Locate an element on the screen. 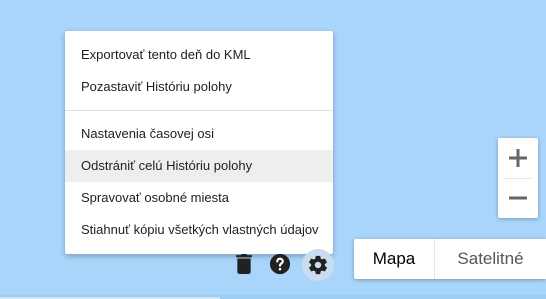  menu-item-delete-location-history: Odstrániť celú Históriu polohy is located at coordinates (199, 166).